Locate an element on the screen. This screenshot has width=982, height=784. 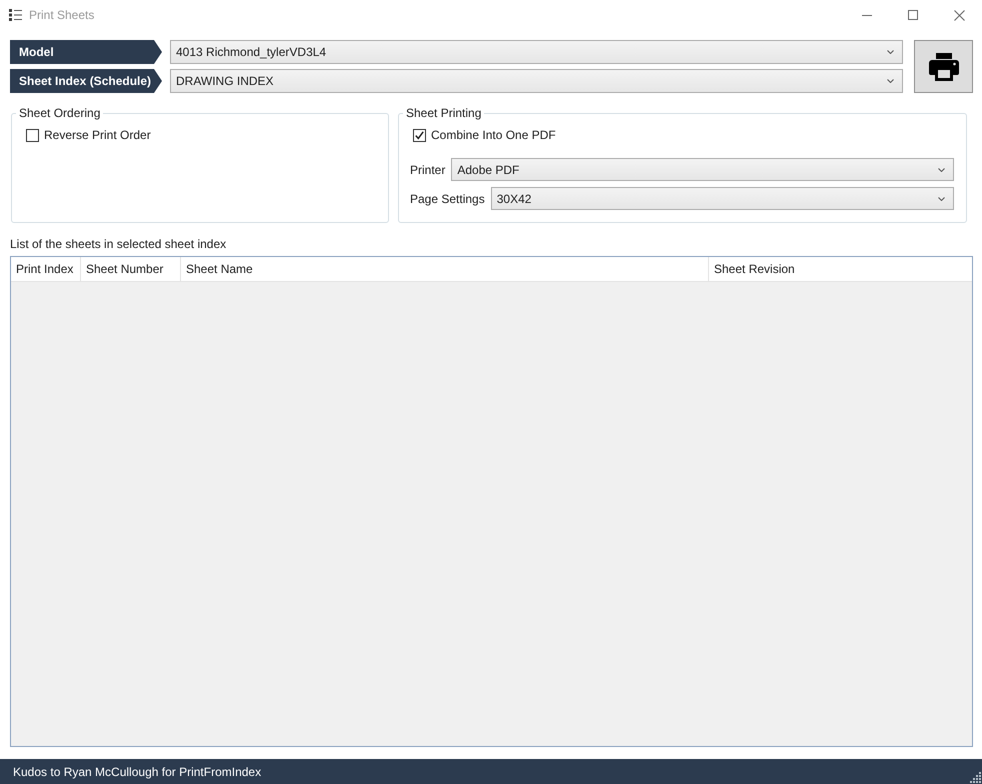
checkbox-label: Reverse Print Order is located at coordinates (97, 135).